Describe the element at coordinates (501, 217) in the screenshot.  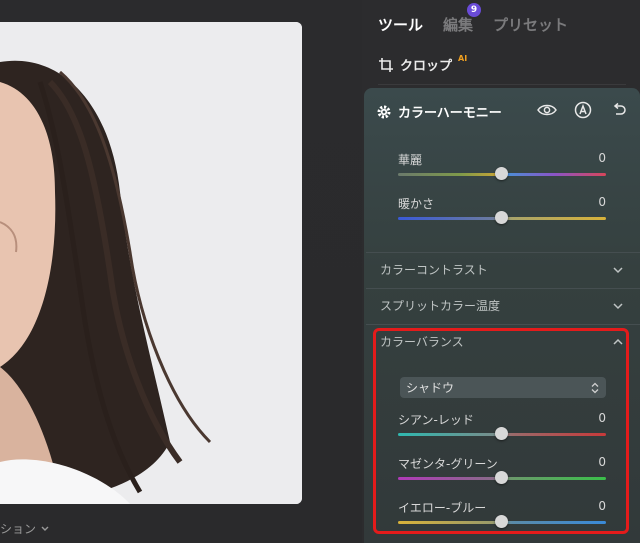
I see `warmth-thumb` at that location.